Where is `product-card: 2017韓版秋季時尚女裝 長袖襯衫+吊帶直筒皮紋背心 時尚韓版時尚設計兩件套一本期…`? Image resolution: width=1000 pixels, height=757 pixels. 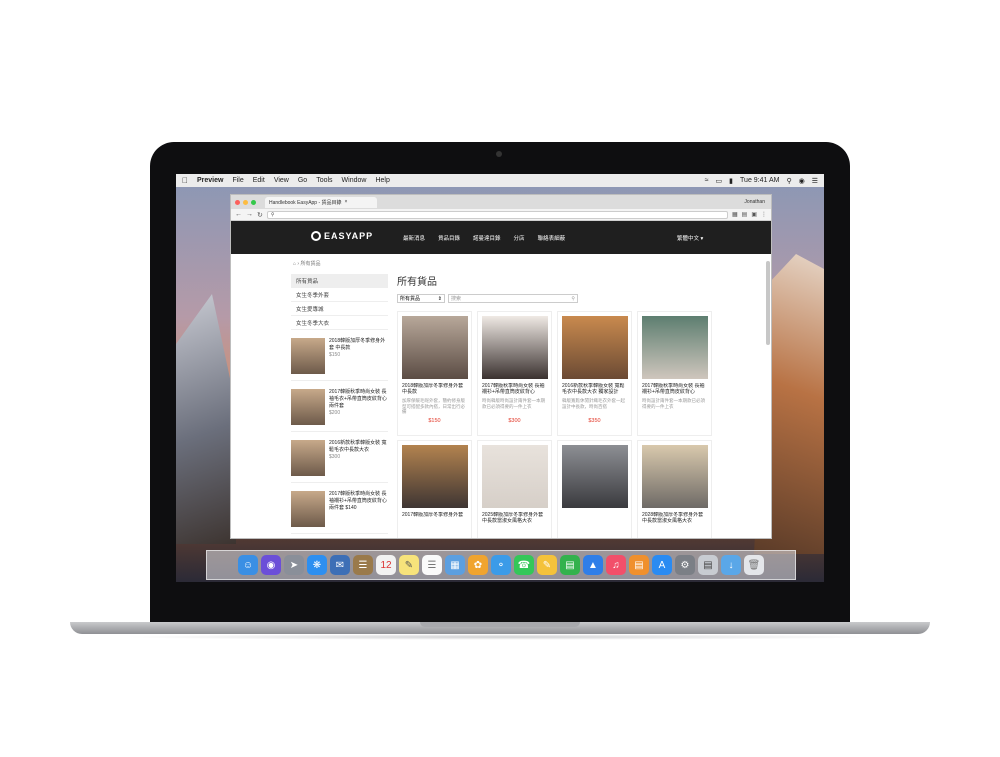
product-card: 2017韓版秋季時尚女裝 長袖襯衫+吊帶直筒皮紋背心 時尚韓版時尚設計兩件套一本期… is located at coordinates (514, 373).